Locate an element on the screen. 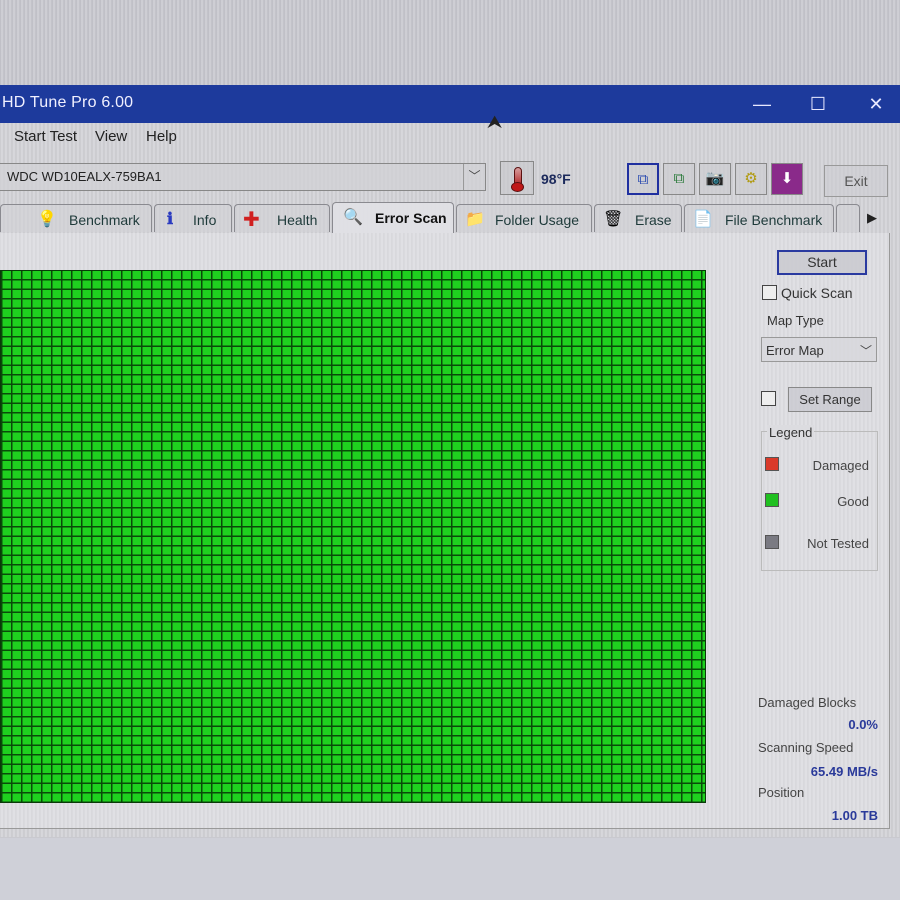 Image resolution: width=900 pixels, height=900 pixels. menu-bar: Start Test View Help is located at coordinates (450, 137).